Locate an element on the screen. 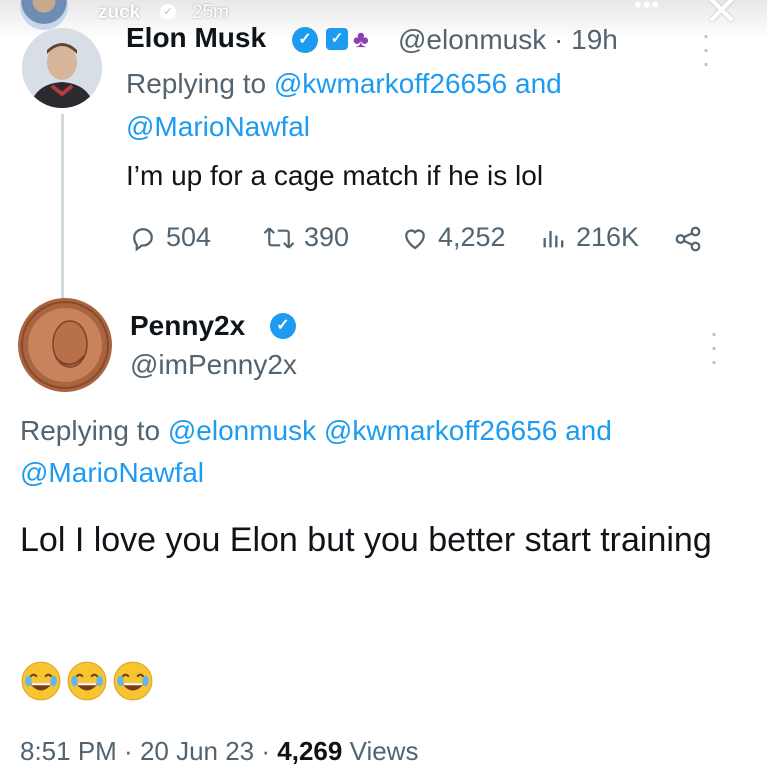  share-icon is located at coordinates (688, 241).